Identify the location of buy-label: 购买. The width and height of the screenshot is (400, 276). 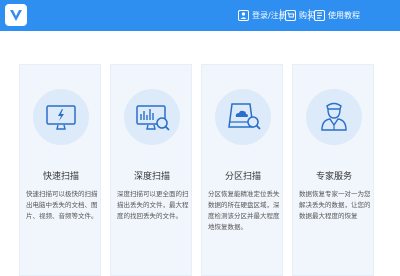
(307, 15).